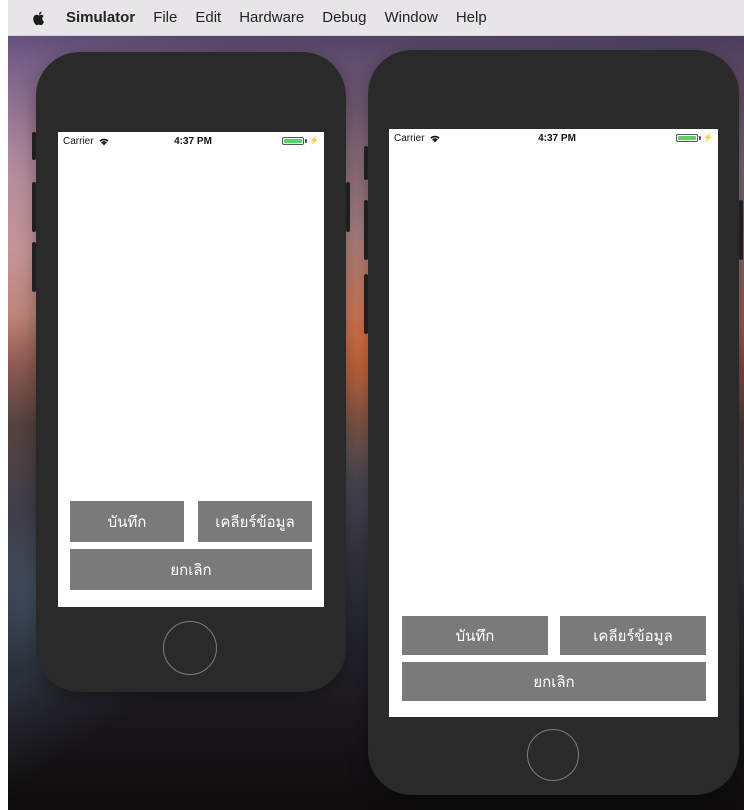 The width and height of the screenshot is (744, 810). Describe the element at coordinates (366, 304) in the screenshot. I see `volume-down-button-right` at that location.